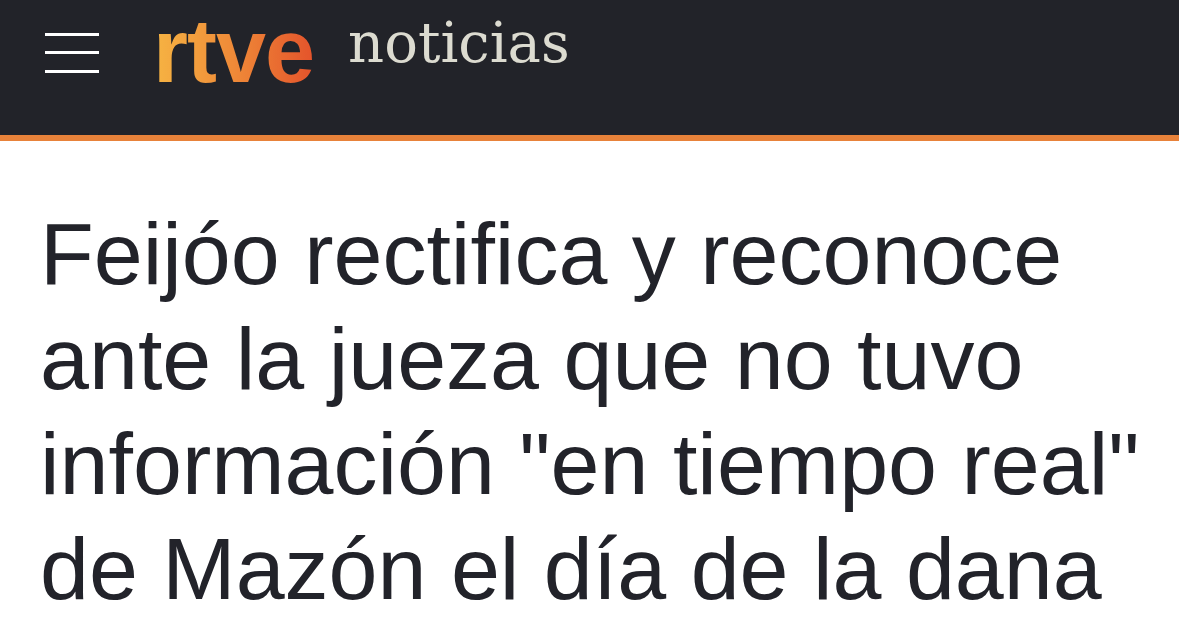 This screenshot has width=1179, height=635. What do you see at coordinates (72, 53) in the screenshot?
I see `menu-icon` at bounding box center [72, 53].